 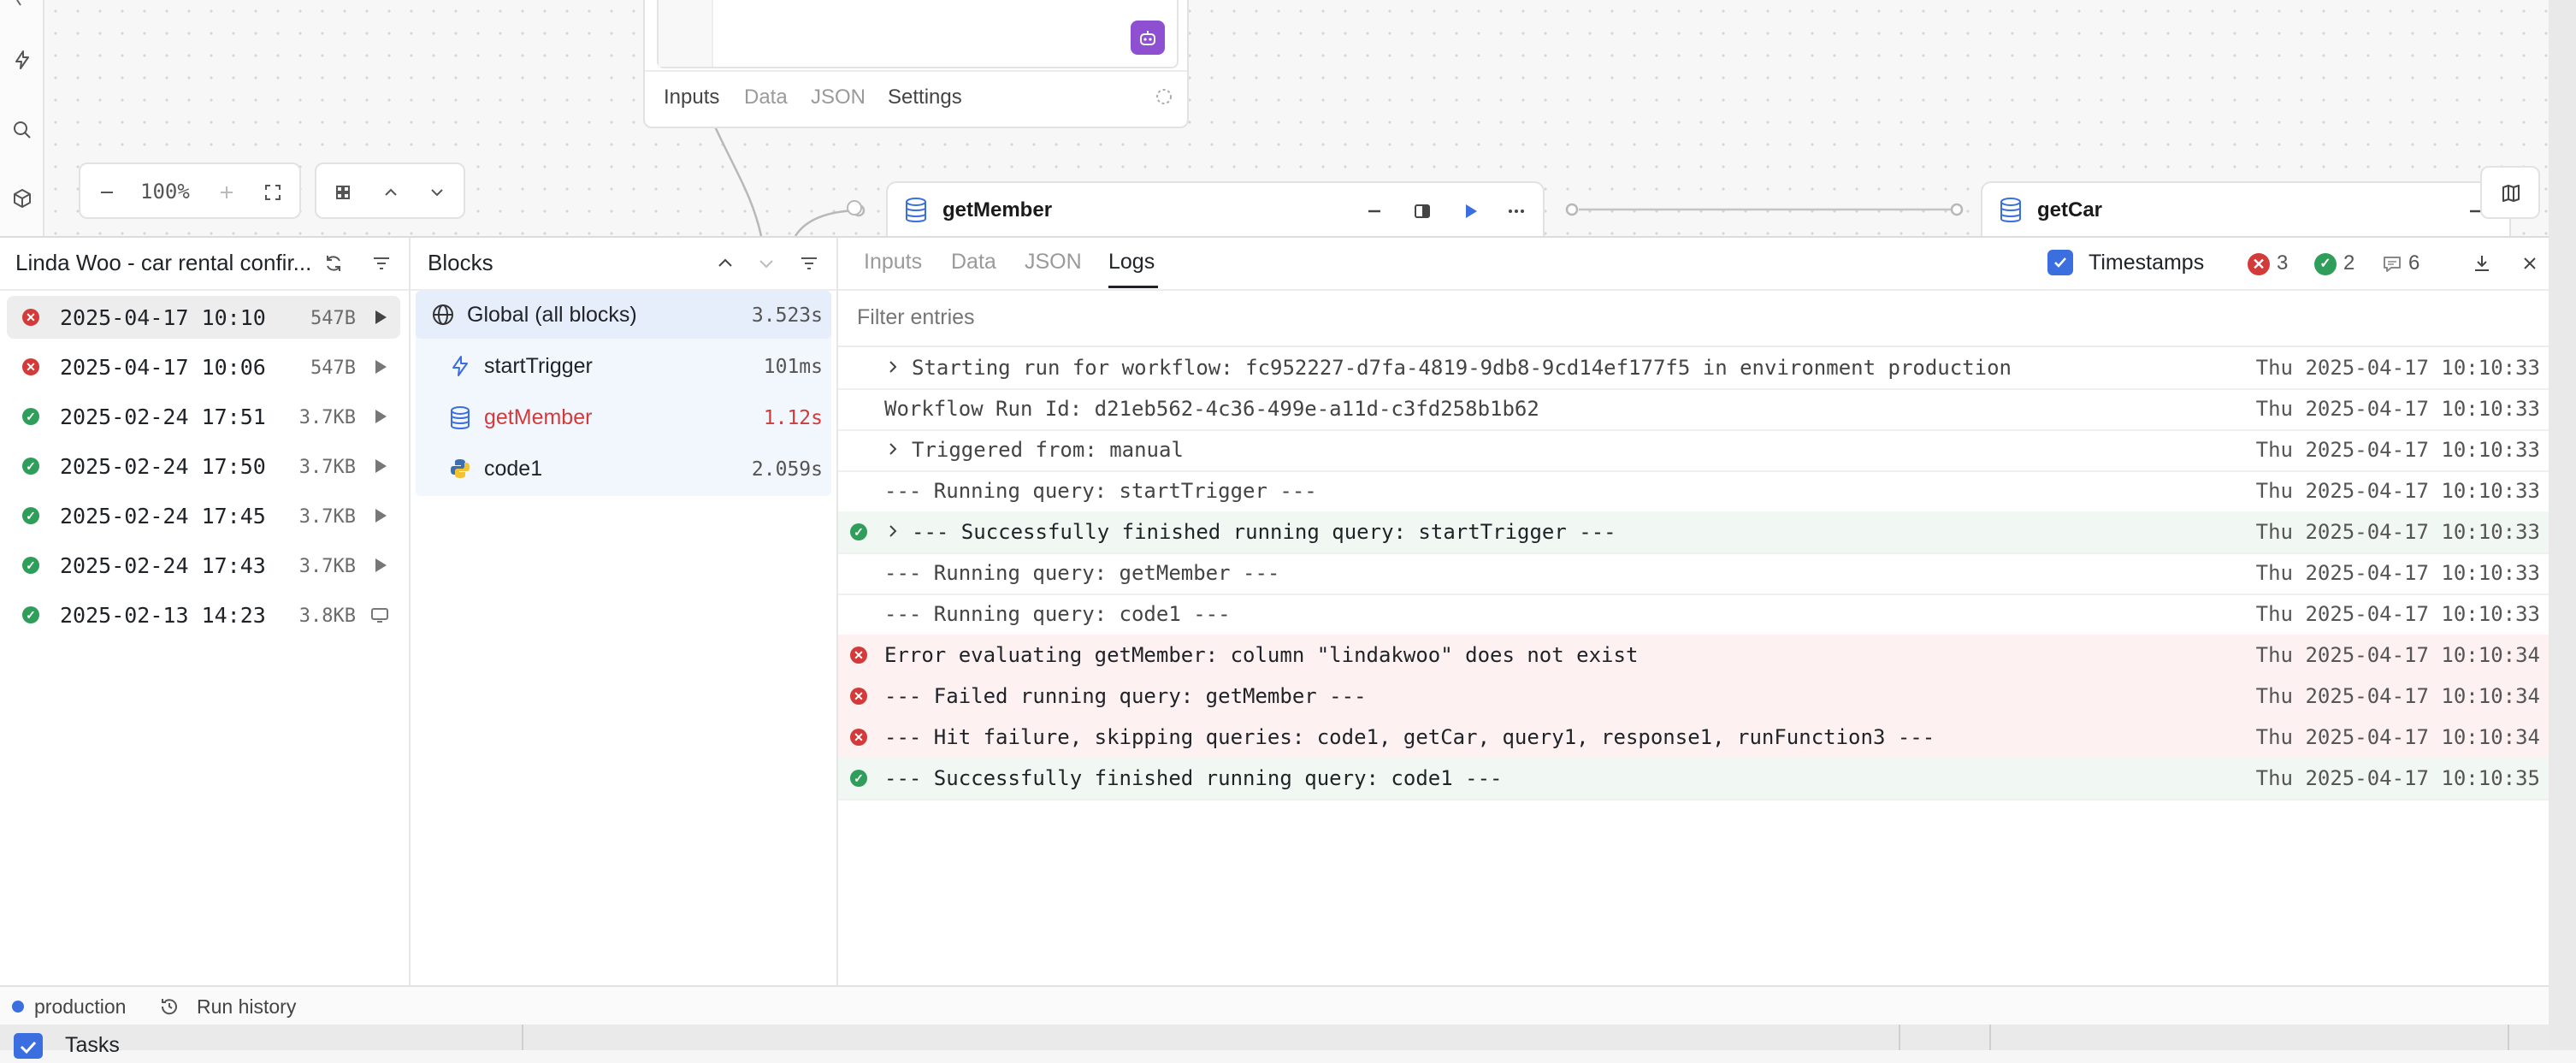 I want to click on timestamps-checkbox, so click(x=2060, y=262).